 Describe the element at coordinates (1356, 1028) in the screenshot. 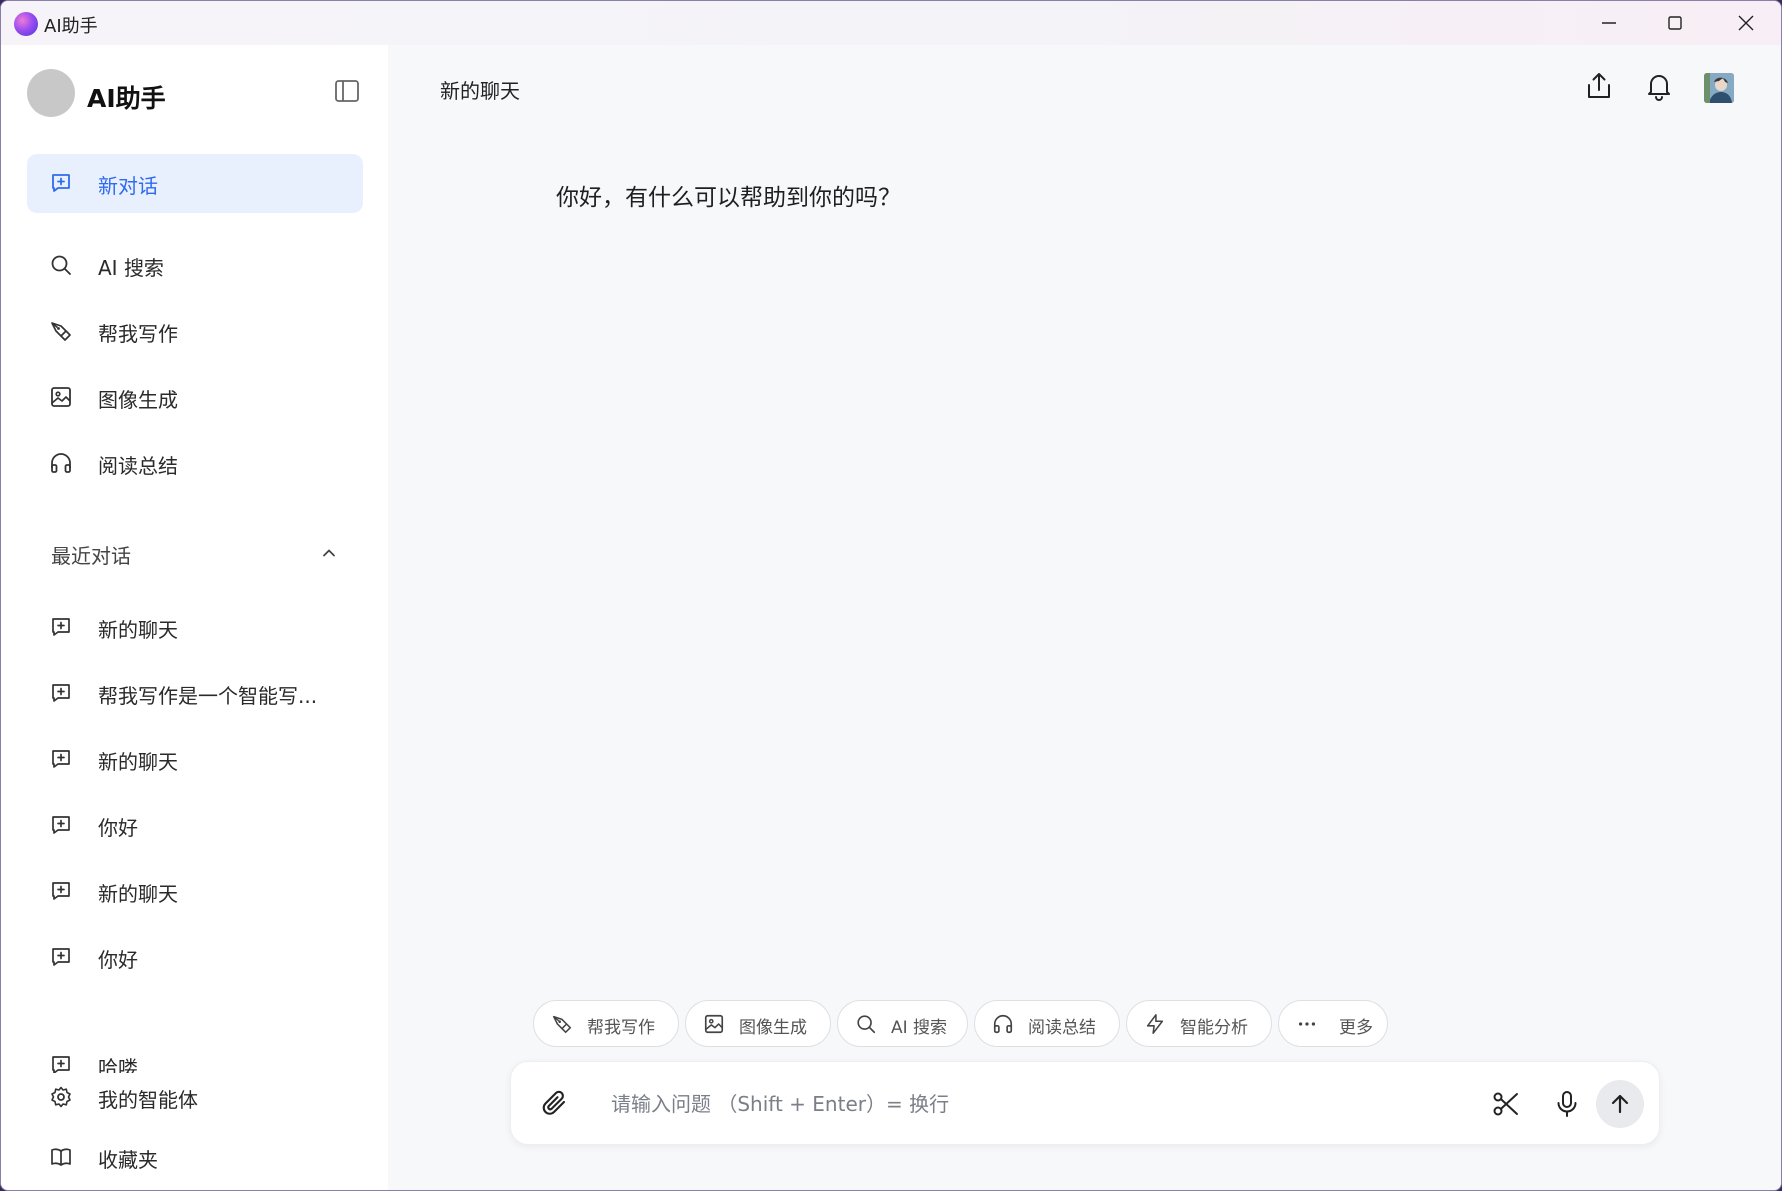

I see `chip-label: 更多` at that location.